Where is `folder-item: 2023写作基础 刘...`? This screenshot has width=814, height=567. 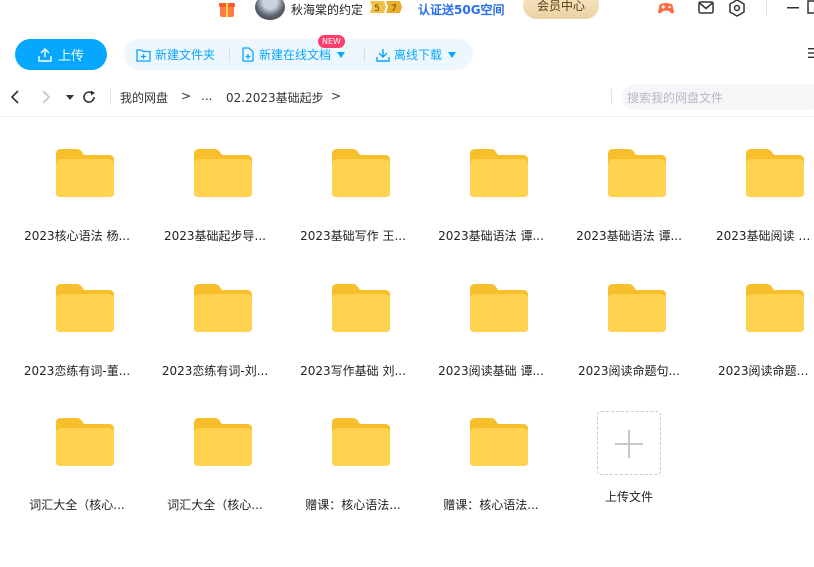 folder-item: 2023写作基础 刘... is located at coordinates (353, 337).